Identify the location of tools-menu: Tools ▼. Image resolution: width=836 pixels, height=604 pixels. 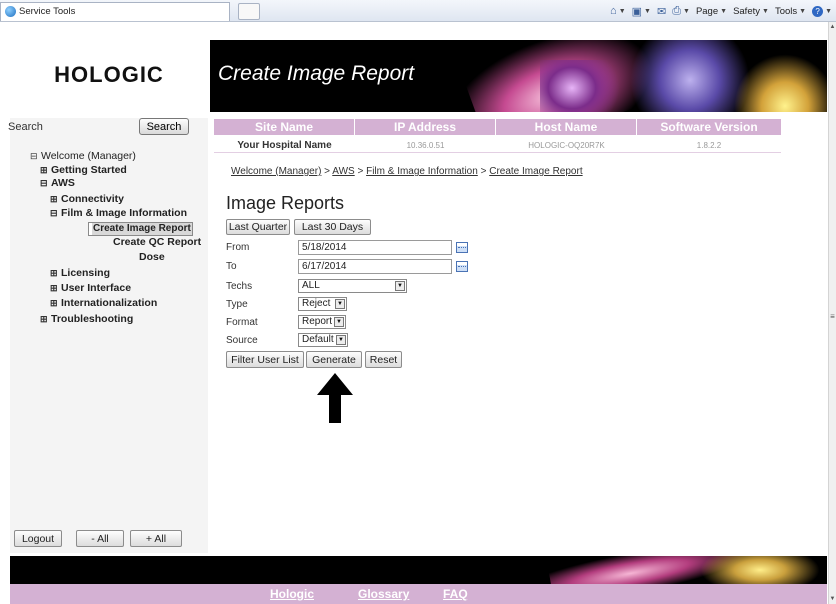
(790, 11).